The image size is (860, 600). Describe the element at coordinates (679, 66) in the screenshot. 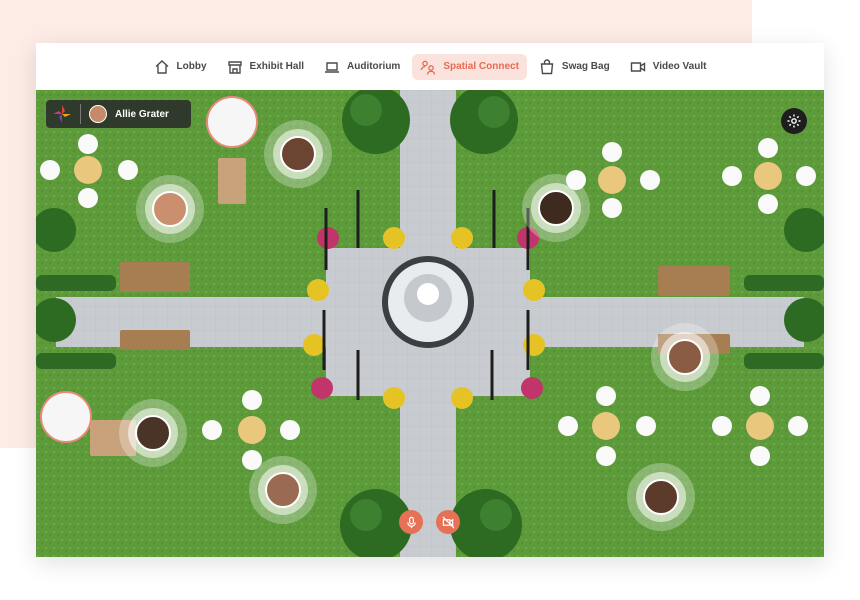

I see `nav-label: Video Vault` at that location.